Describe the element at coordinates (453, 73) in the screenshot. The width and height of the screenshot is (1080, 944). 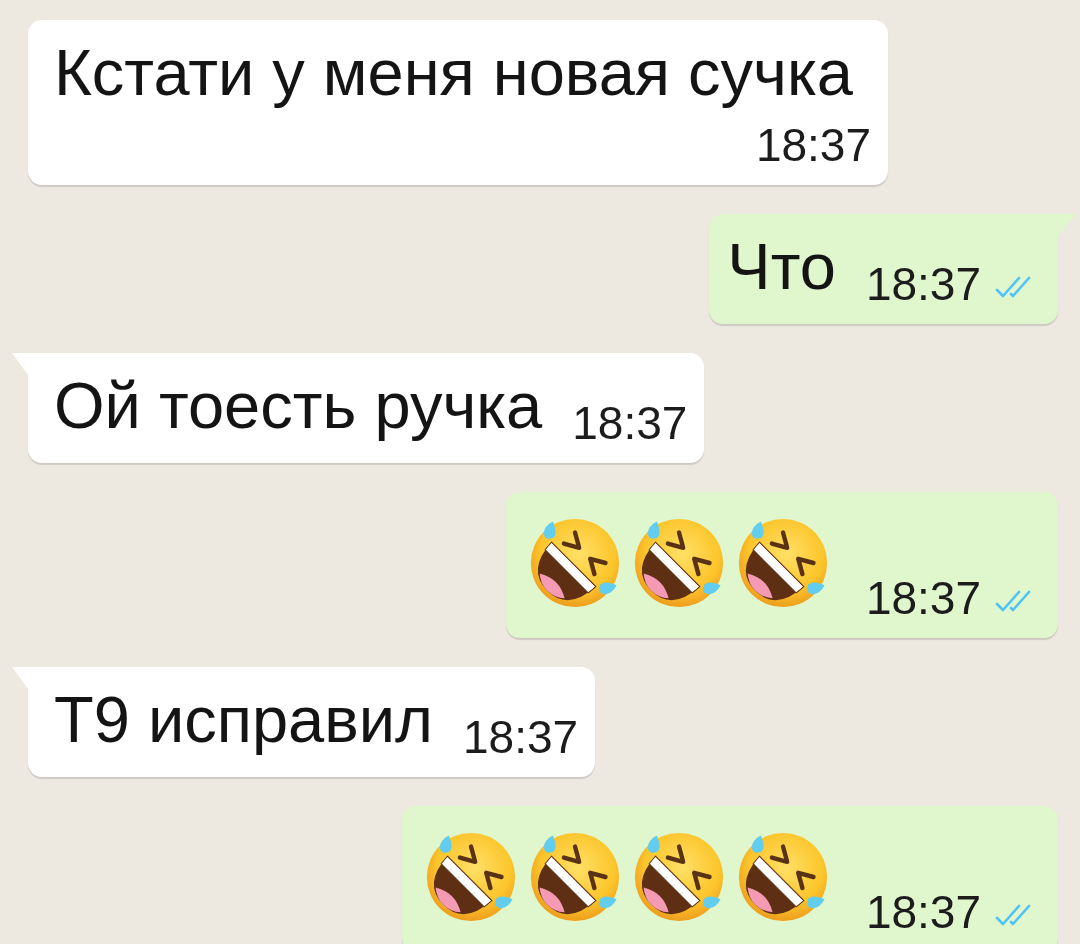
I see `message-text: Кстати у меня новая сучка` at that location.